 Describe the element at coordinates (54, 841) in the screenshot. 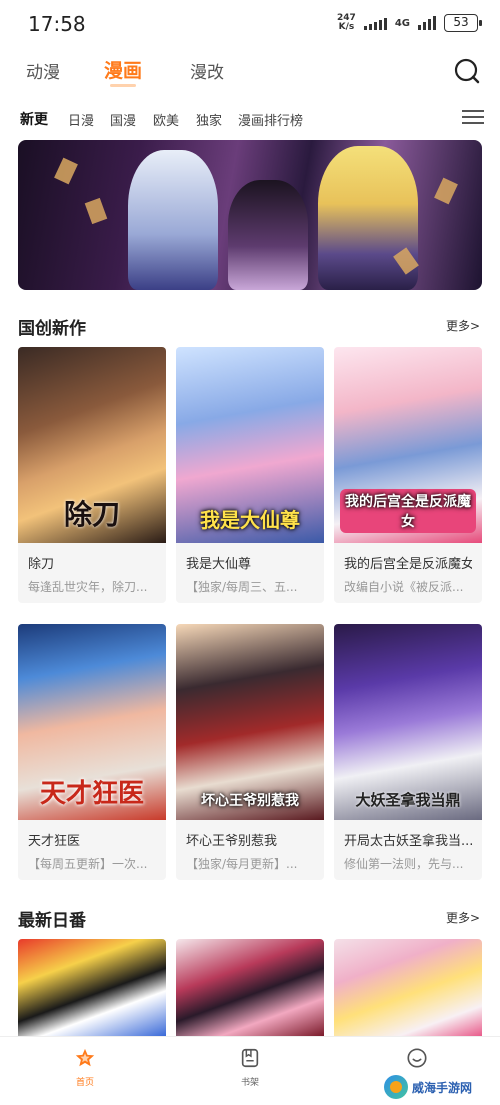

I see `comic-title: 天才狂医` at that location.